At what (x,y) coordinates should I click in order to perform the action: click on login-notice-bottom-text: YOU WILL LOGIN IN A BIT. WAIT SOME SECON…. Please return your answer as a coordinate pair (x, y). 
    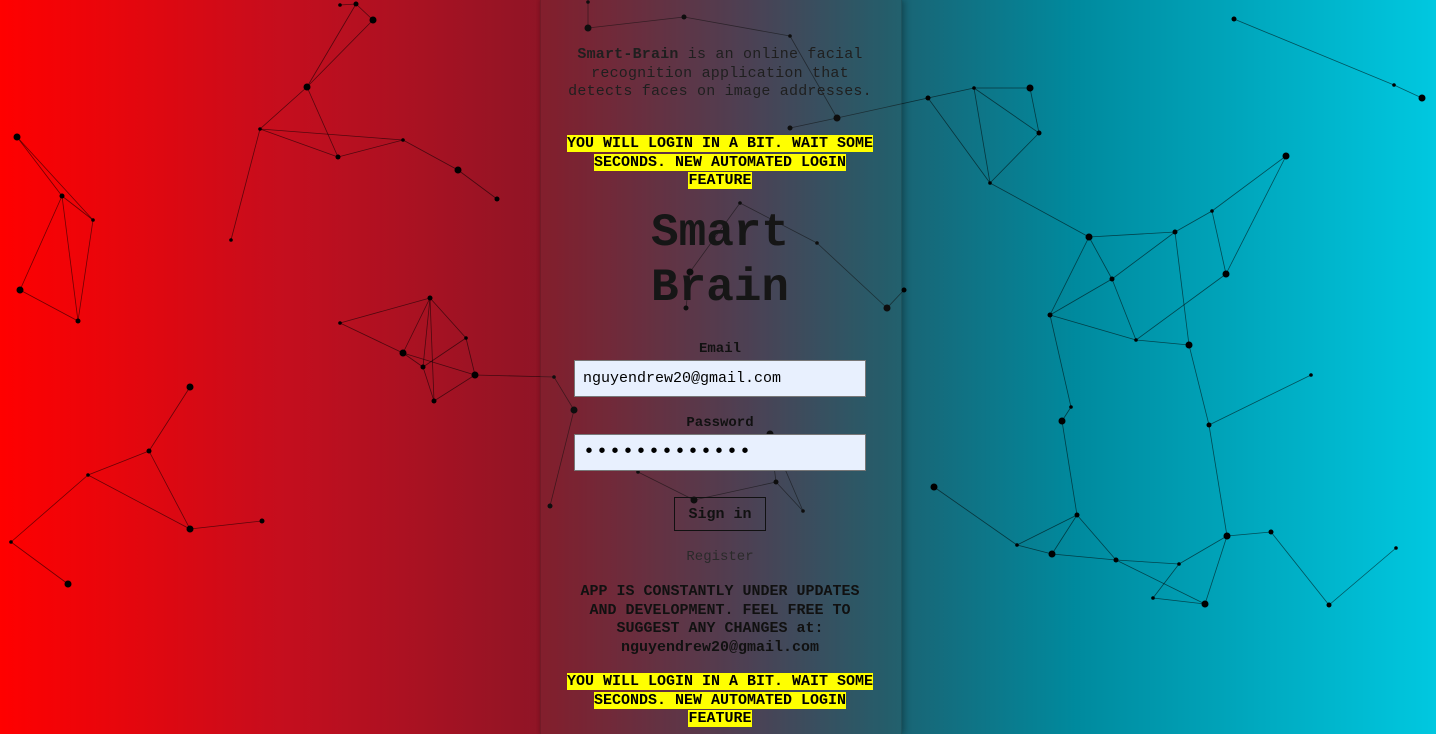
    Looking at the image, I should click on (720, 700).